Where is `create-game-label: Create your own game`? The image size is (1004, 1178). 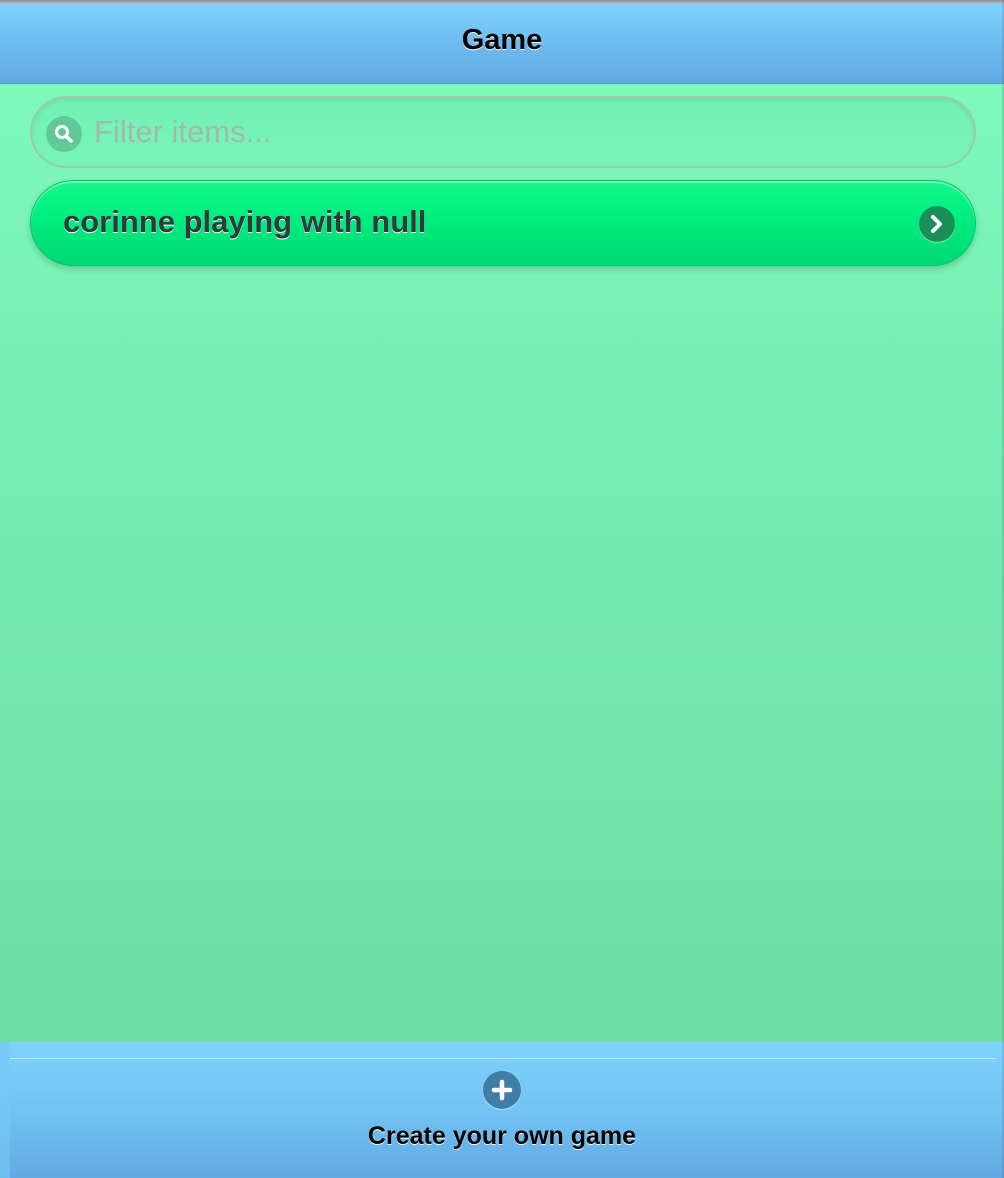 create-game-label: Create your own game is located at coordinates (502, 1136).